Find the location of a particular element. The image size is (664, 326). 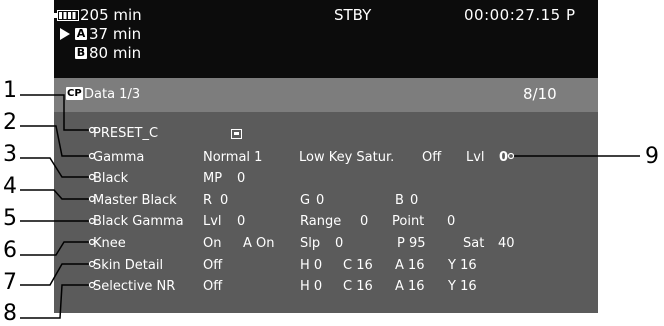

callout-5: 5 is located at coordinates (10, 218).